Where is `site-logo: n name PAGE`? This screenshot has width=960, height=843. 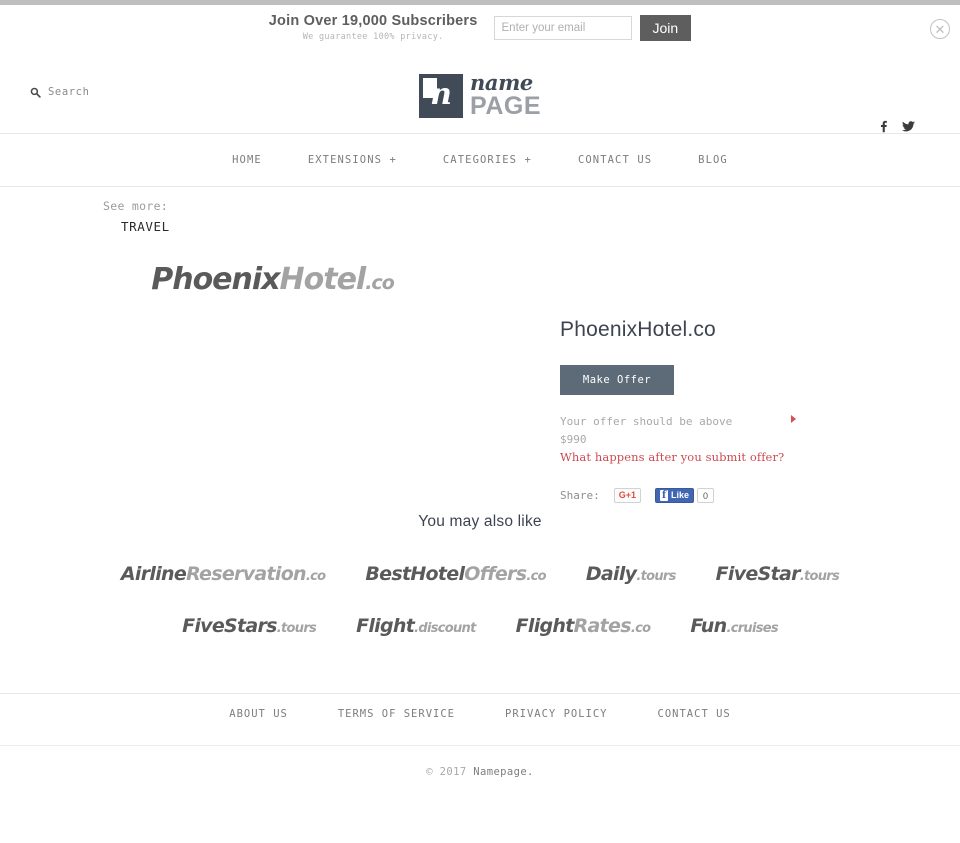 site-logo: n name PAGE is located at coordinates (480, 95).